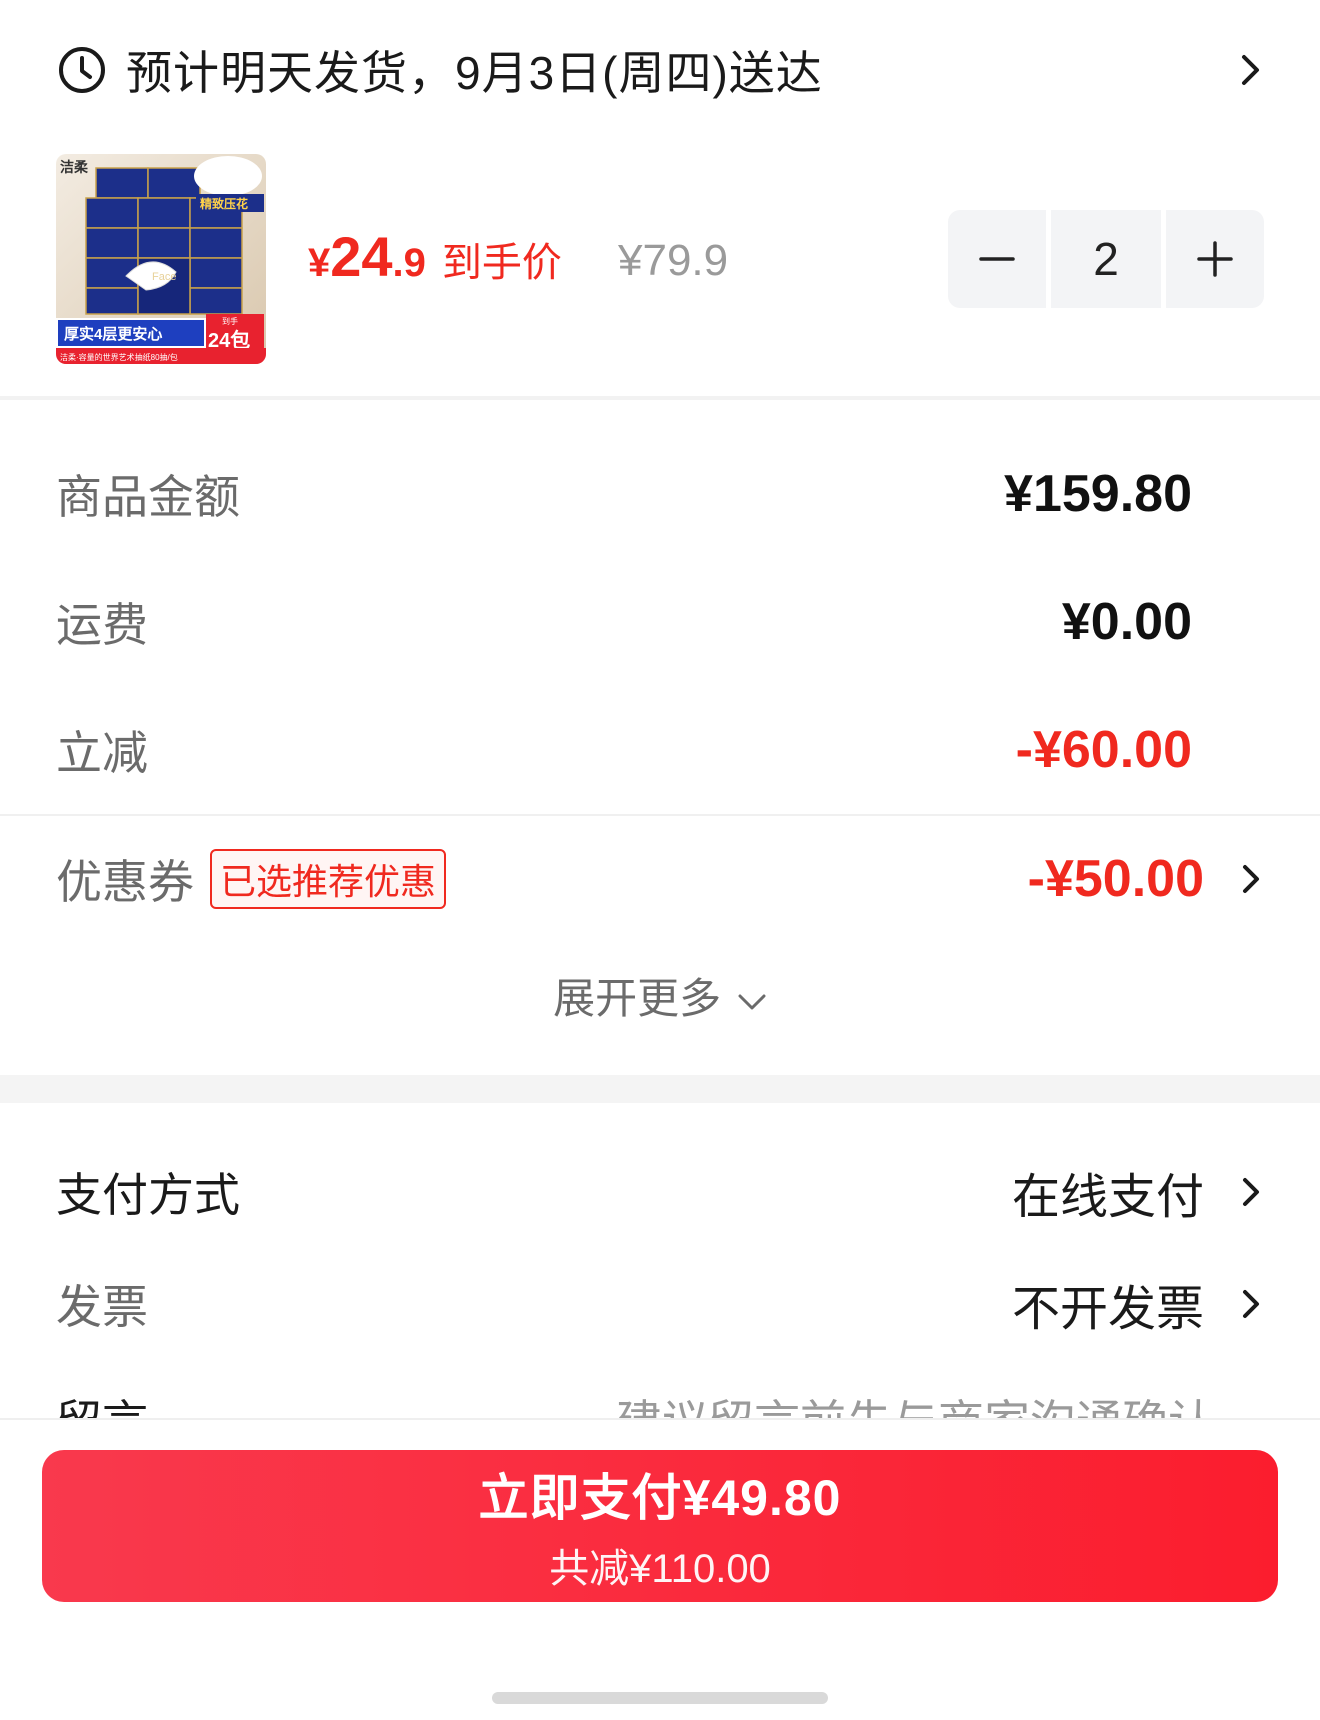  What do you see at coordinates (409, 263) in the screenshot?
I see `price-decimal: .9` at bounding box center [409, 263].